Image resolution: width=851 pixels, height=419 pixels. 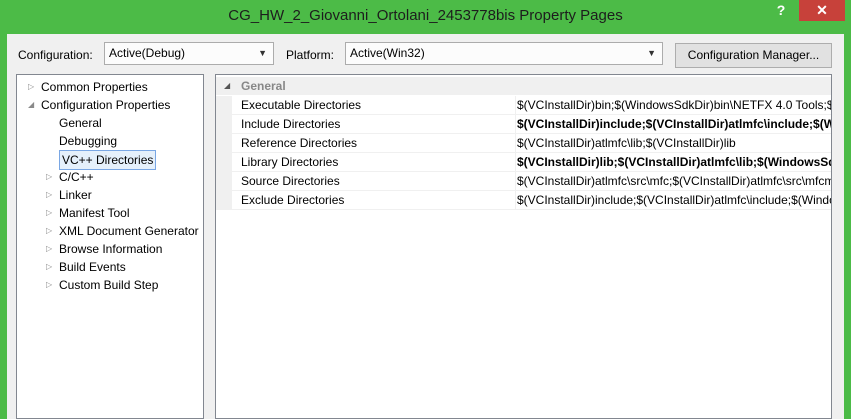 I want to click on tree-item-label: Configuration Properties, so click(x=106, y=105).